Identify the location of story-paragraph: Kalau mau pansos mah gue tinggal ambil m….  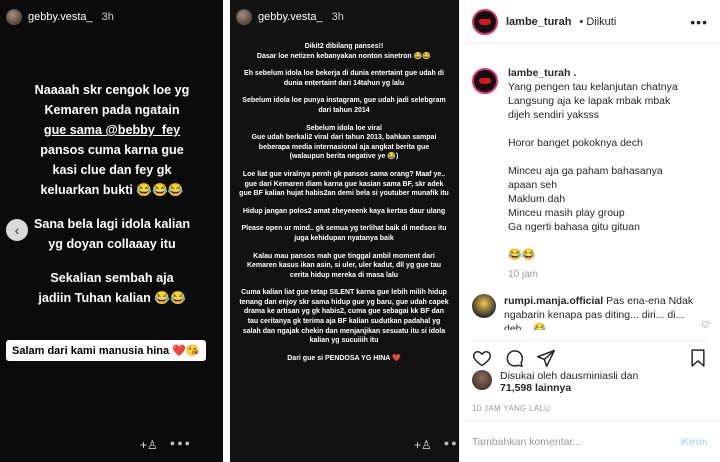
(344, 265).